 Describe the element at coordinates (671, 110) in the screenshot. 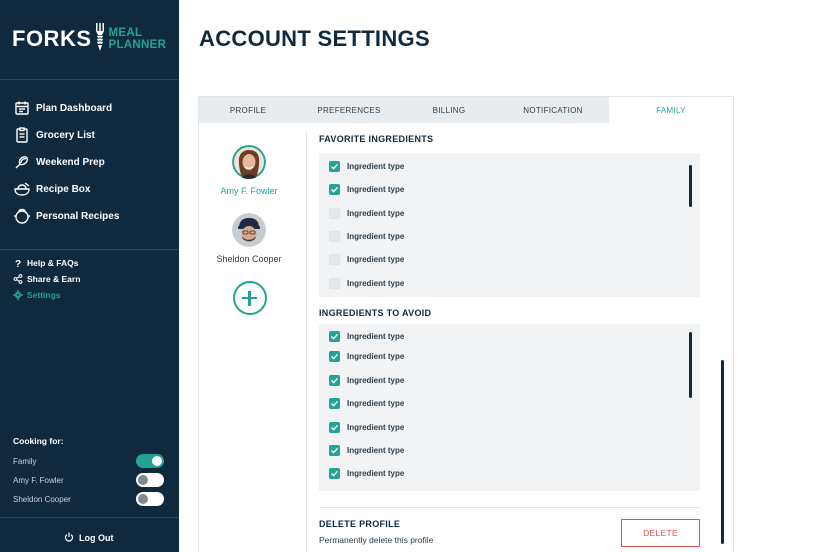

I see `tab-family: FAMILY` at that location.